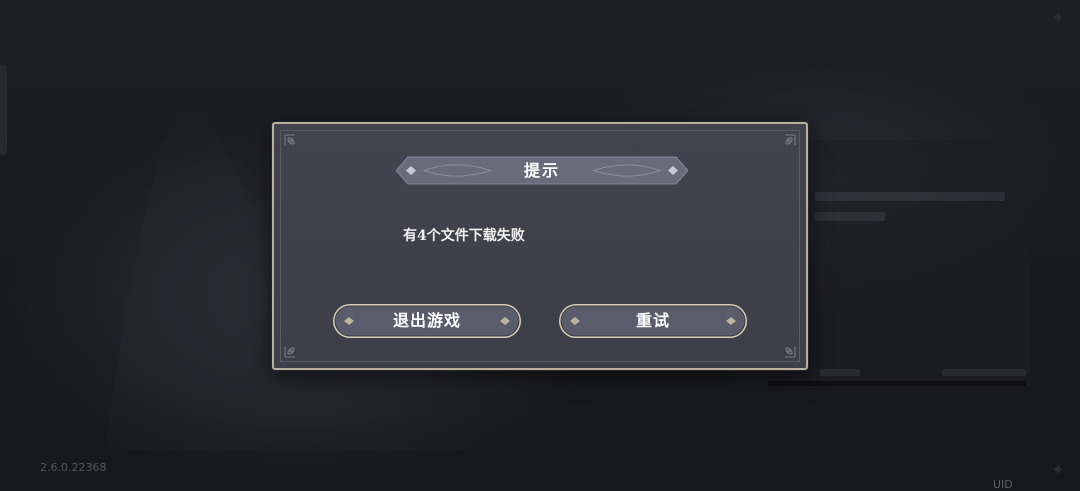  I want to click on retry-label: 重试, so click(652, 320).